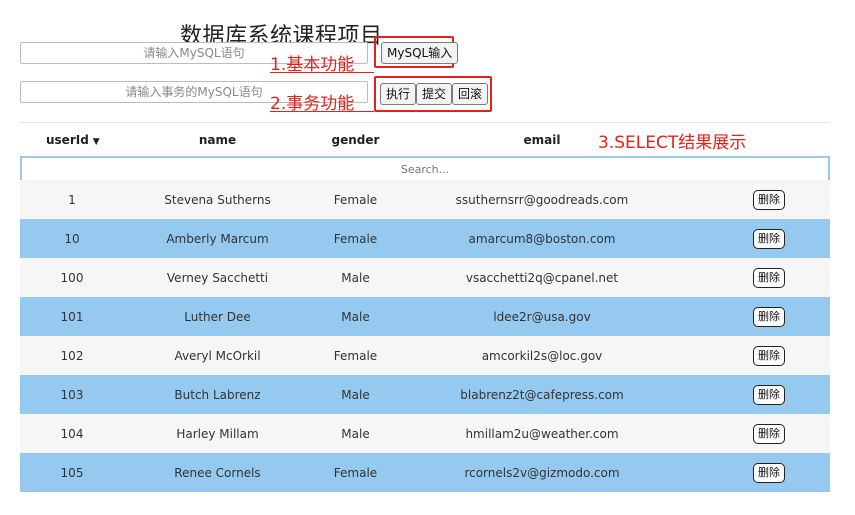 The height and width of the screenshot is (515, 855). What do you see at coordinates (217, 433) in the screenshot?
I see `cell-name: Harley Millam` at bounding box center [217, 433].